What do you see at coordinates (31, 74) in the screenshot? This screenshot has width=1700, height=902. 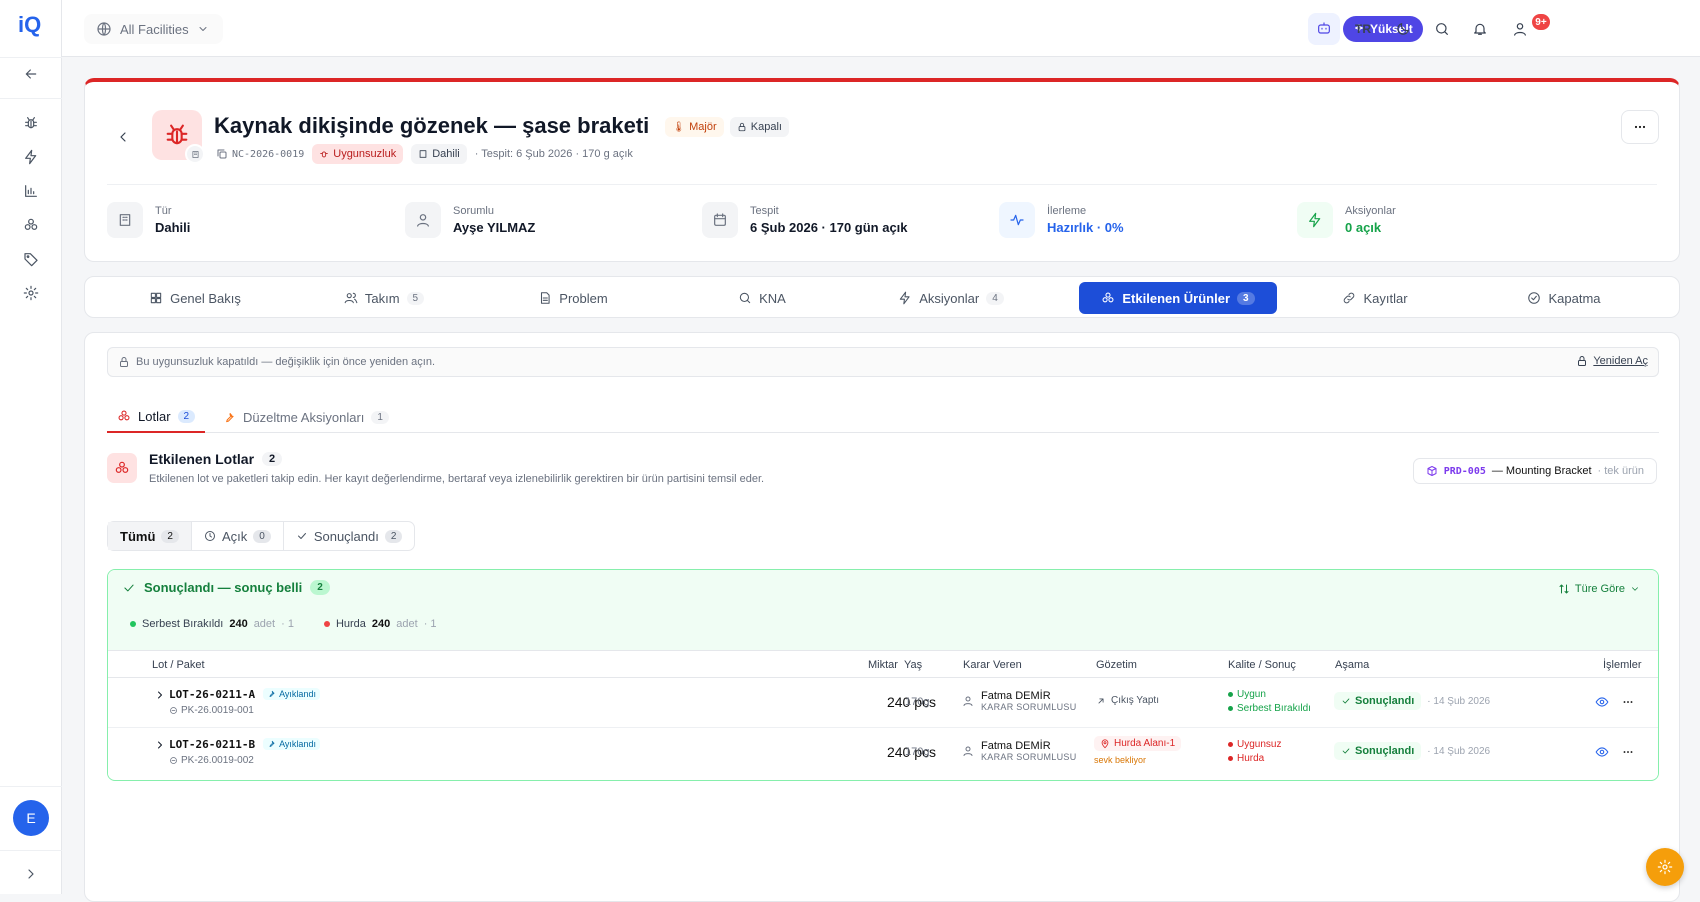 I see `back-arrow-icon` at bounding box center [31, 74].